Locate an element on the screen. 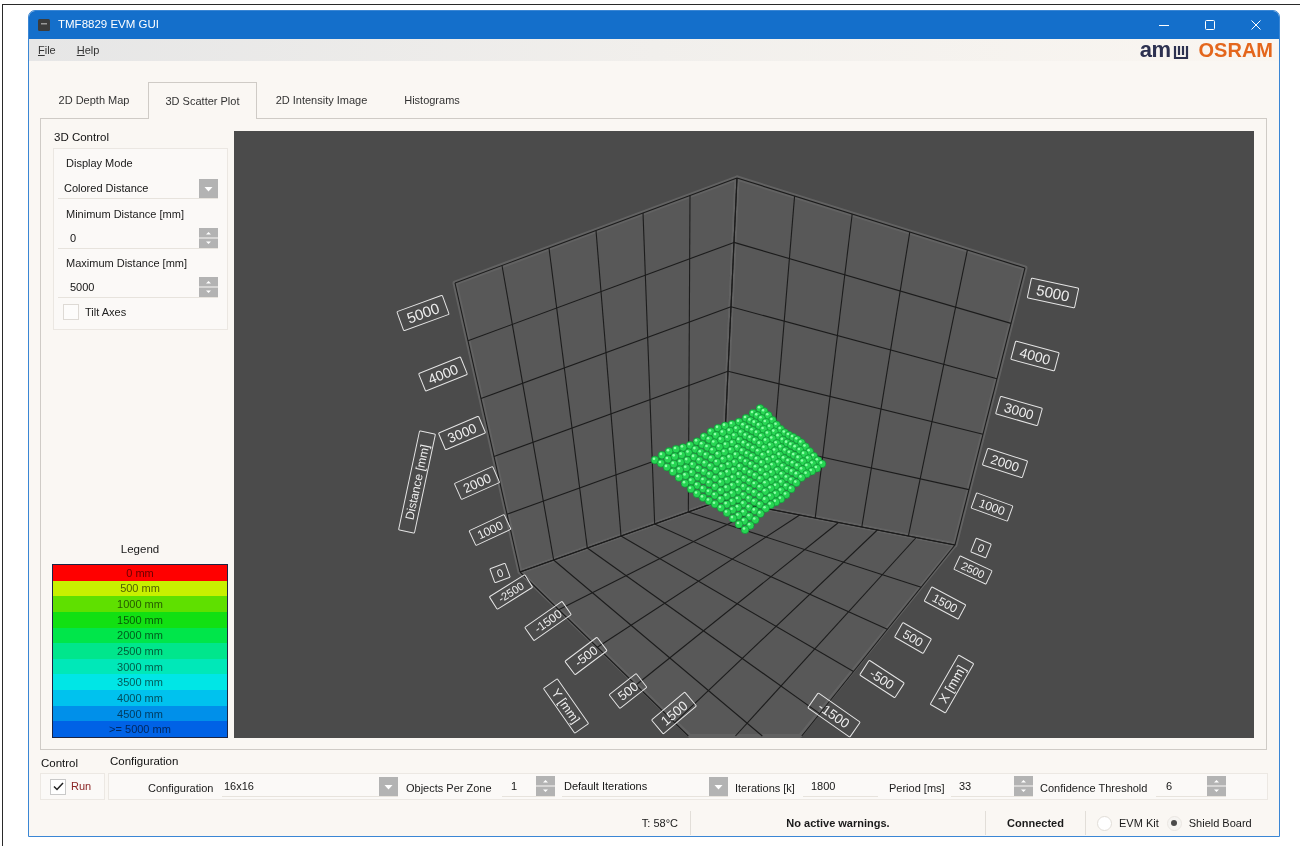  legend-item: 2500 mm is located at coordinates (140, 651).